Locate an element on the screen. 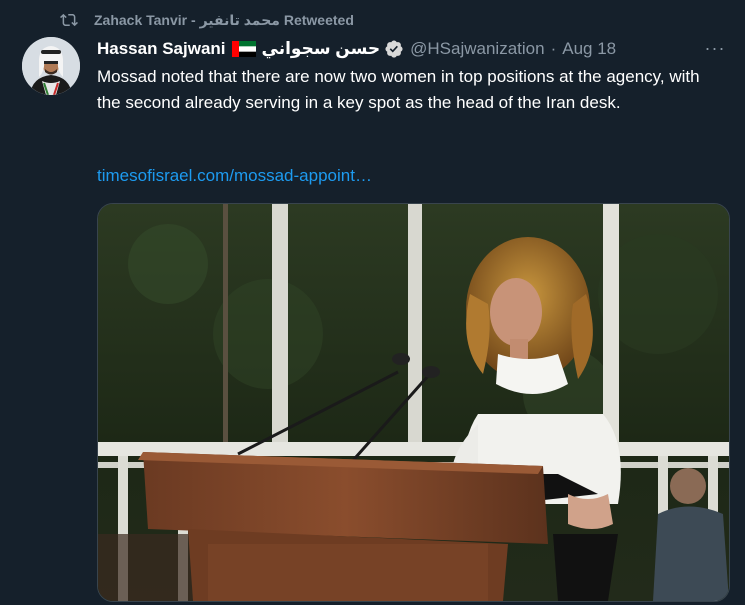 The height and width of the screenshot is (605, 745). retweeter-name: Zahack Tanvir - محمد تانفير is located at coordinates (187, 20).